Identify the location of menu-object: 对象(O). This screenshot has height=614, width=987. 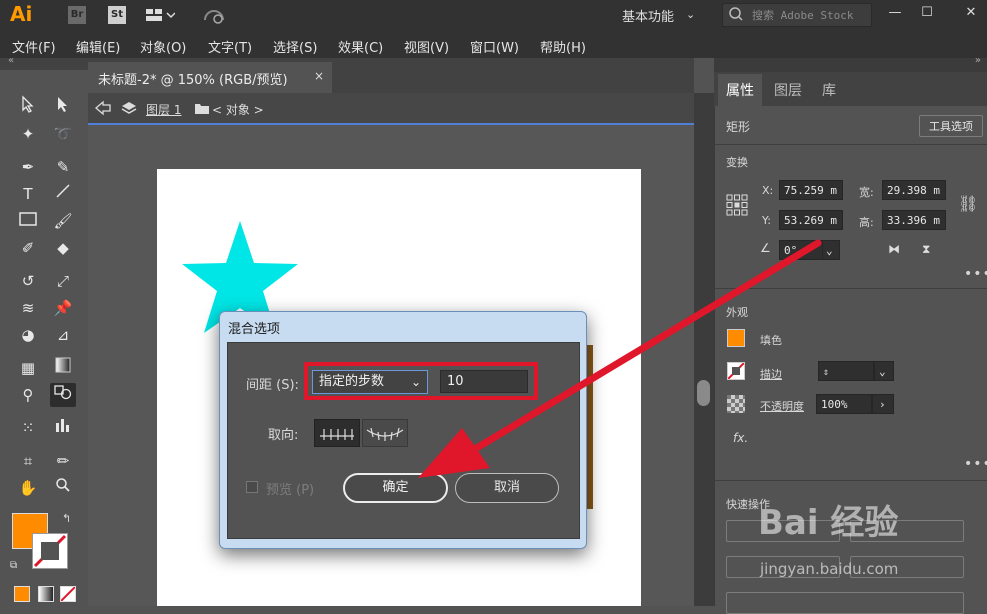
(163, 46).